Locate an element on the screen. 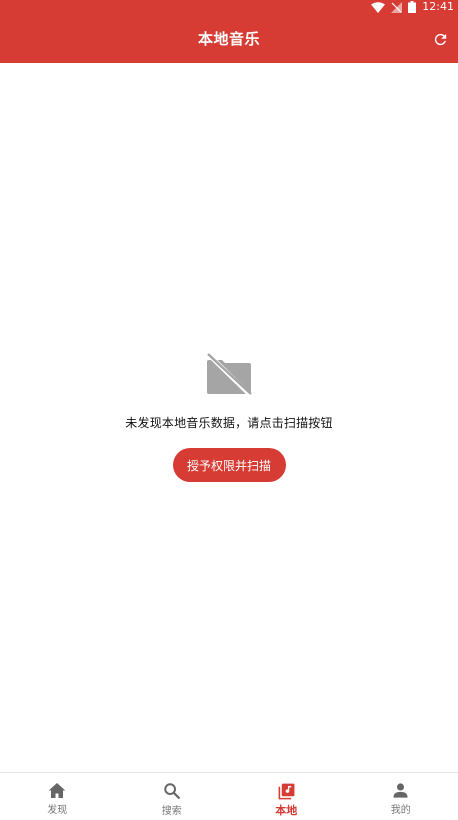 The height and width of the screenshot is (820, 458). nav-label: 发现 is located at coordinates (57, 810).